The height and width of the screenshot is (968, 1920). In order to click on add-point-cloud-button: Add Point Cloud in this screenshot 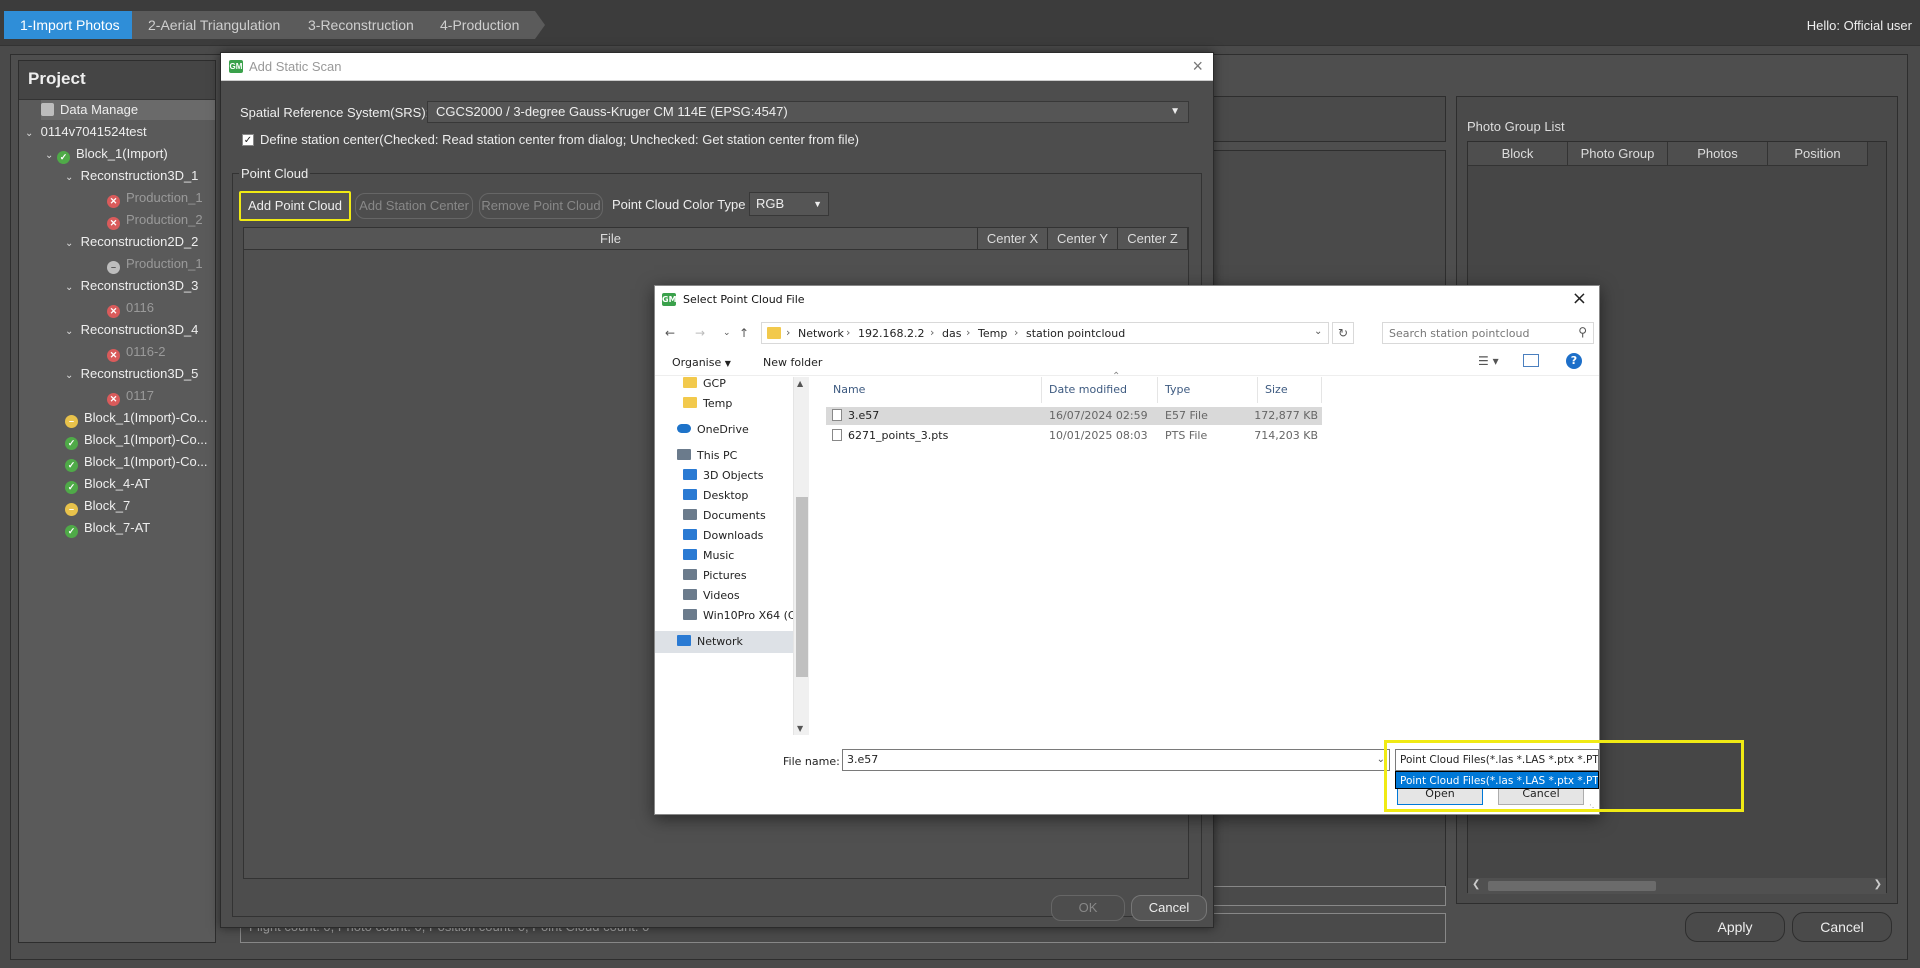, I will do `click(295, 206)`.